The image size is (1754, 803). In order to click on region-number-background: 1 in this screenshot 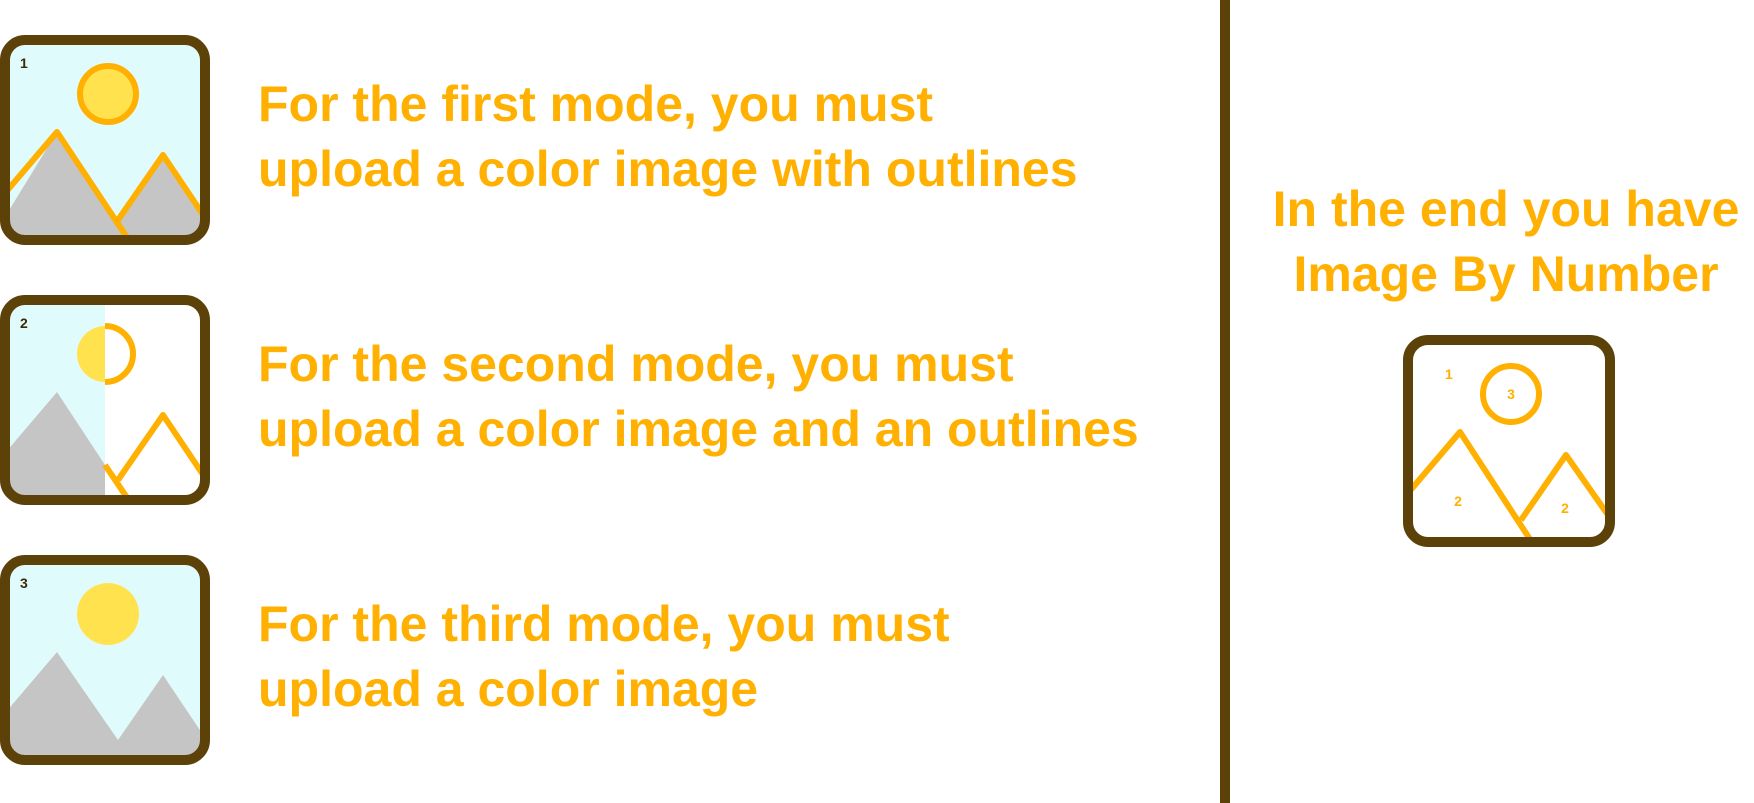, I will do `click(1449, 374)`.